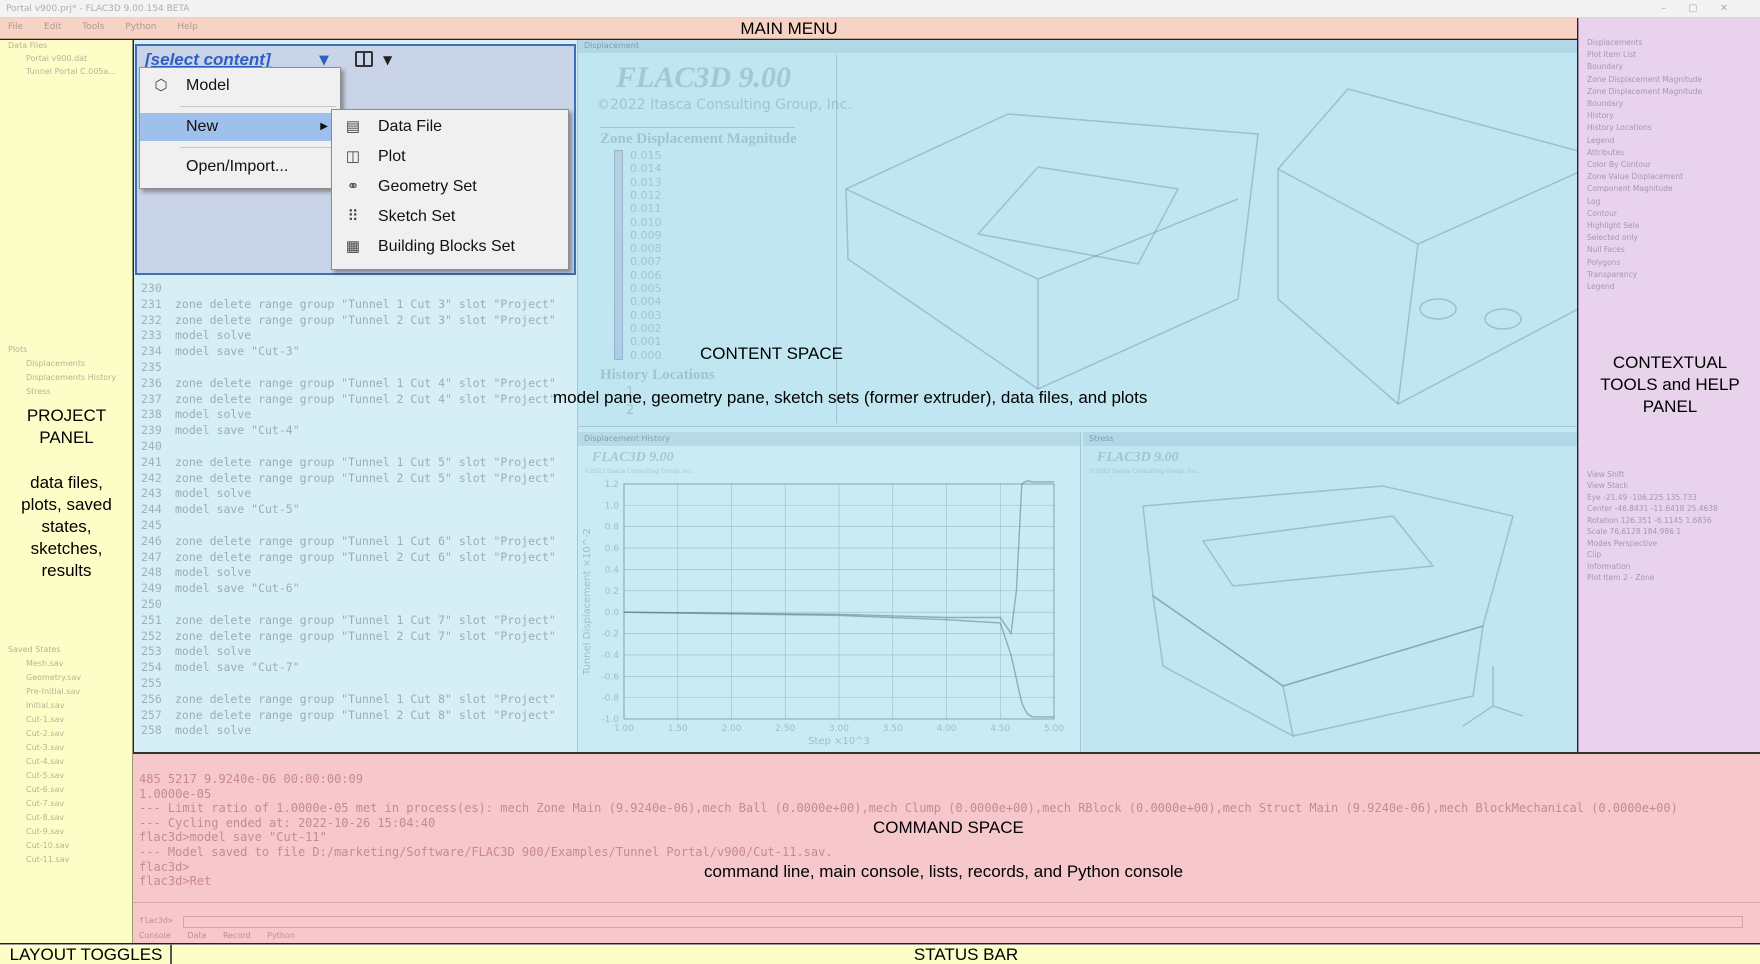 The height and width of the screenshot is (964, 1760). I want to click on tools-panel-item: Modes Perspective, so click(1622, 543).